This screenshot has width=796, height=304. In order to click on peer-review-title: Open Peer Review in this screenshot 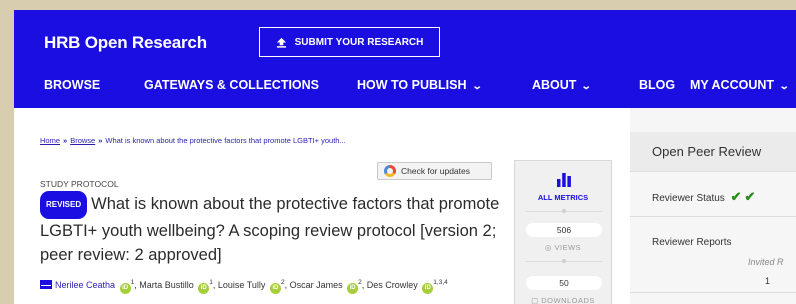, I will do `click(707, 151)`.